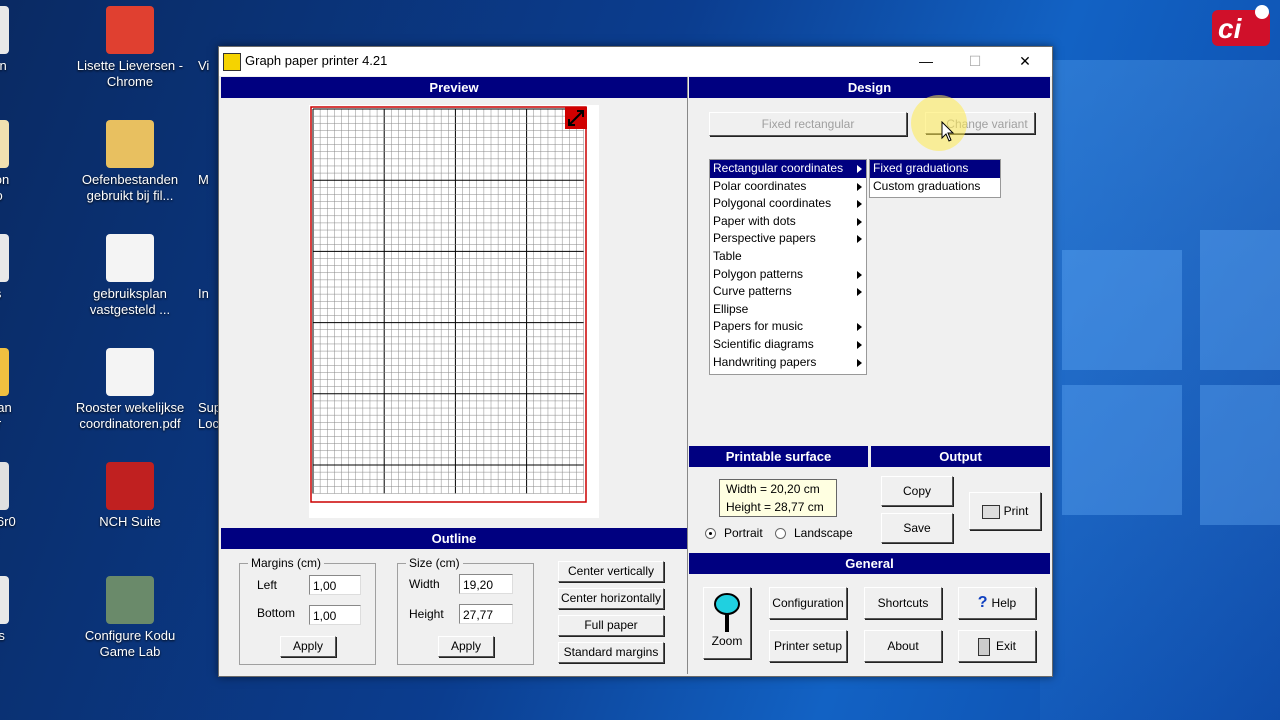  What do you see at coordinates (486, 614) in the screenshot?
I see `height-input: 27,77` at bounding box center [486, 614].